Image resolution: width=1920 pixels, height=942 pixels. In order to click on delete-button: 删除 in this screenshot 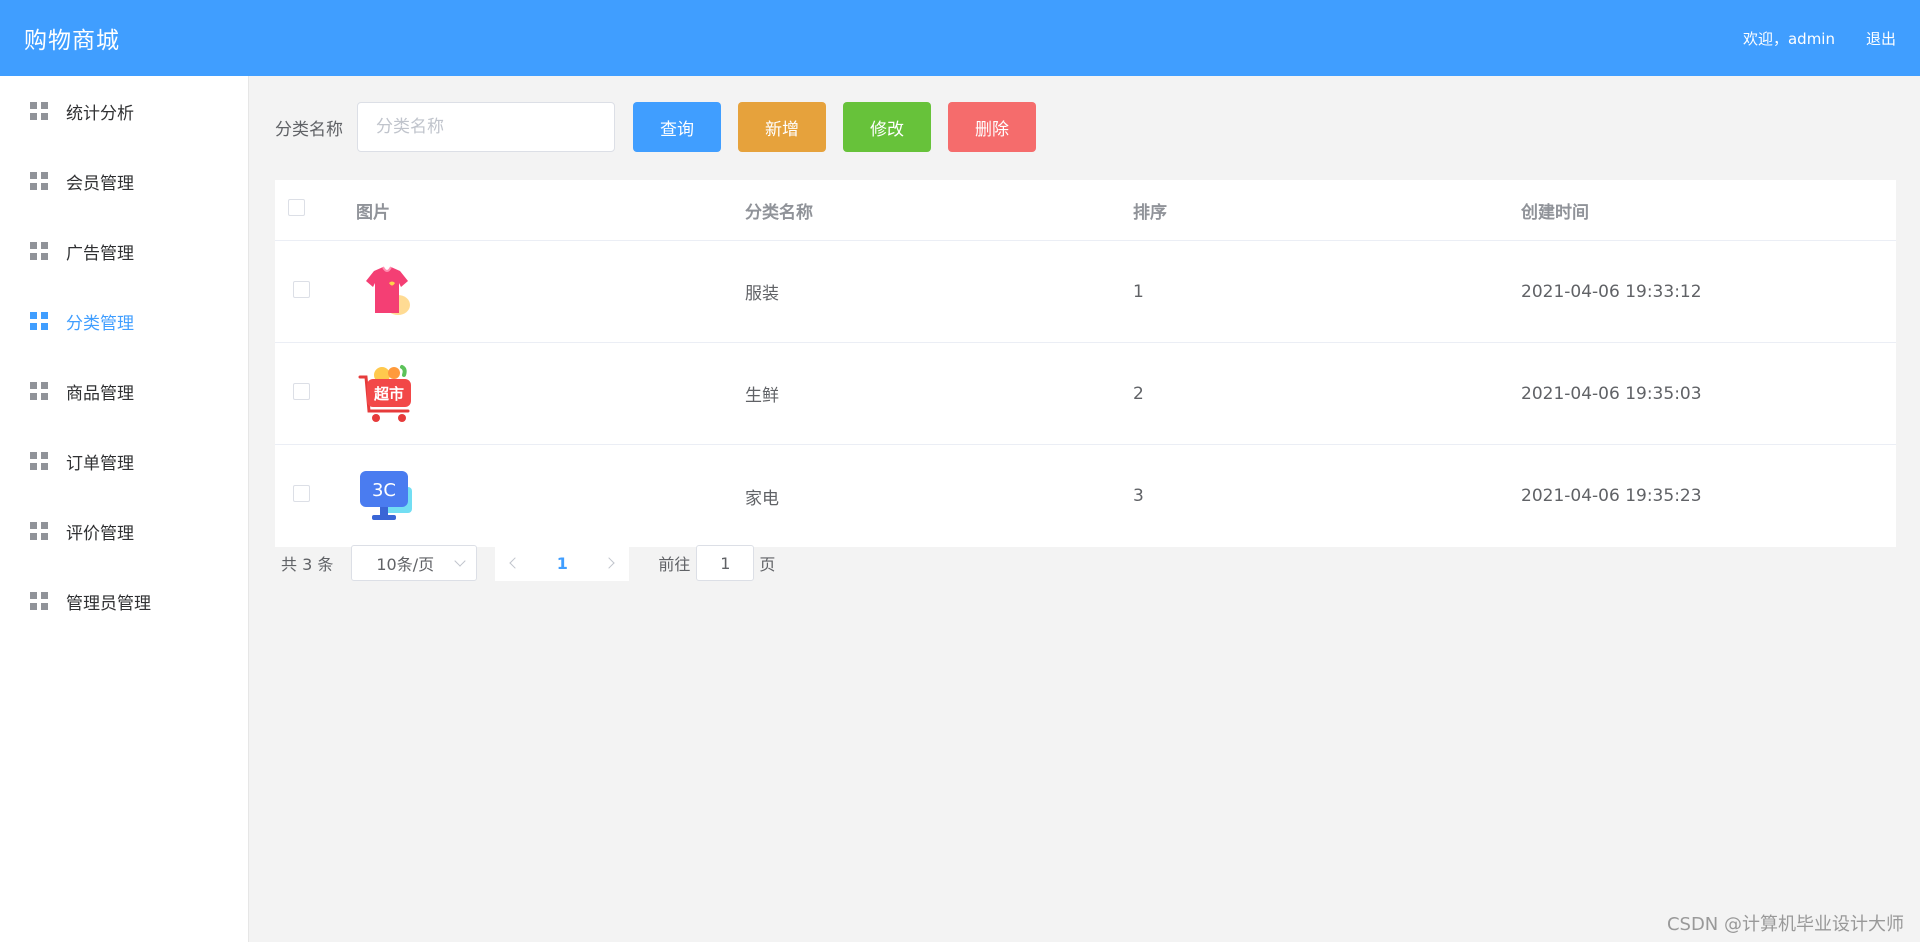, I will do `click(992, 127)`.